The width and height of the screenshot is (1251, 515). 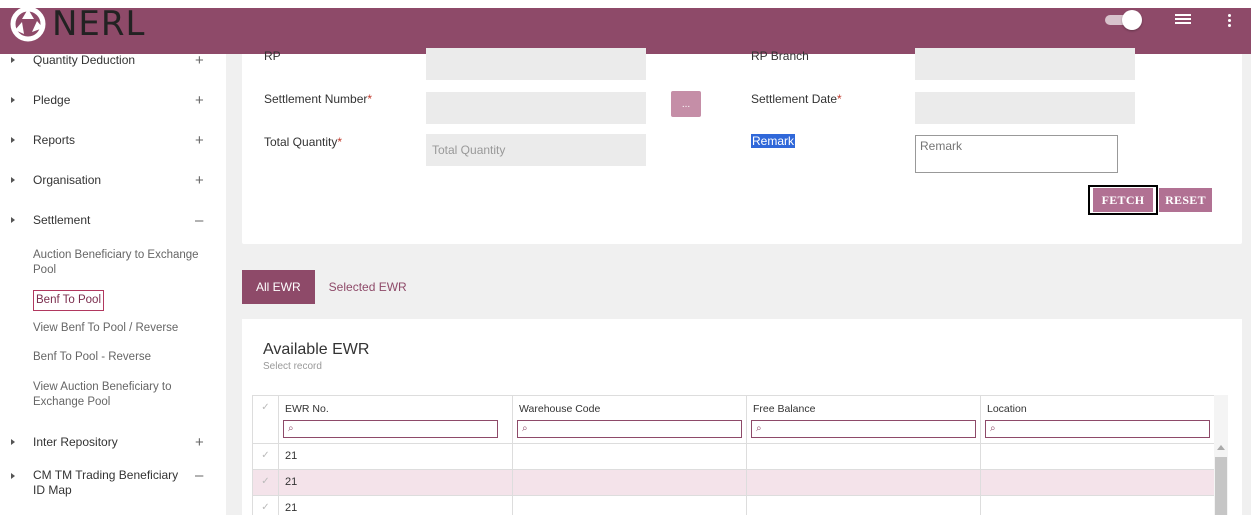 I want to click on remark-label: Remark, so click(x=773, y=141).